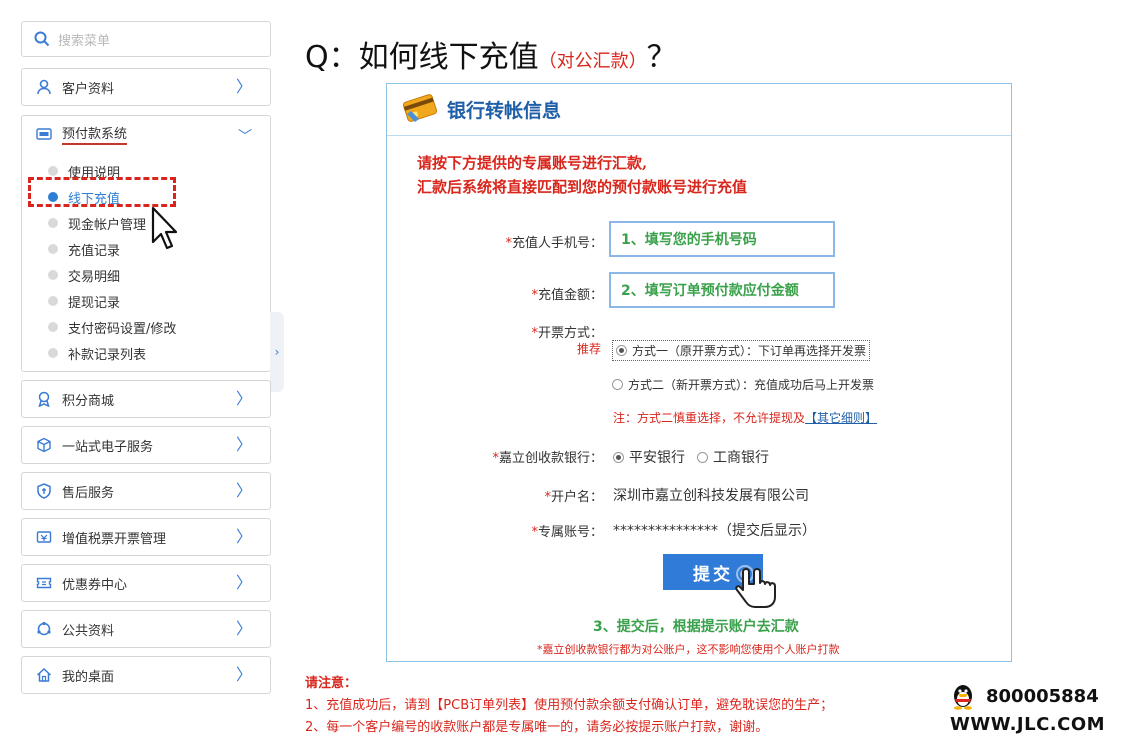  What do you see at coordinates (44, 134) in the screenshot?
I see `prepay-icon` at bounding box center [44, 134].